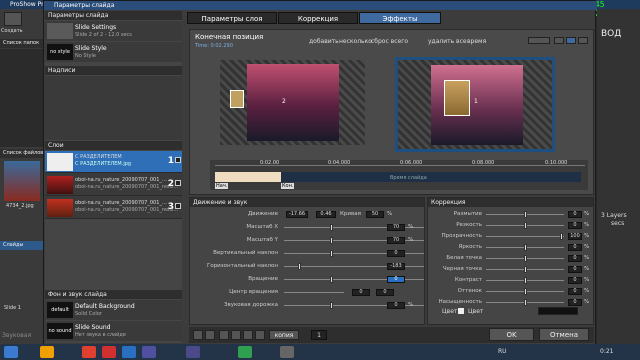 This screenshot has height=360, width=640. What do you see at coordinates (324, 41) in the screenshot?
I see `add-button: добавить` at bounding box center [324, 41].